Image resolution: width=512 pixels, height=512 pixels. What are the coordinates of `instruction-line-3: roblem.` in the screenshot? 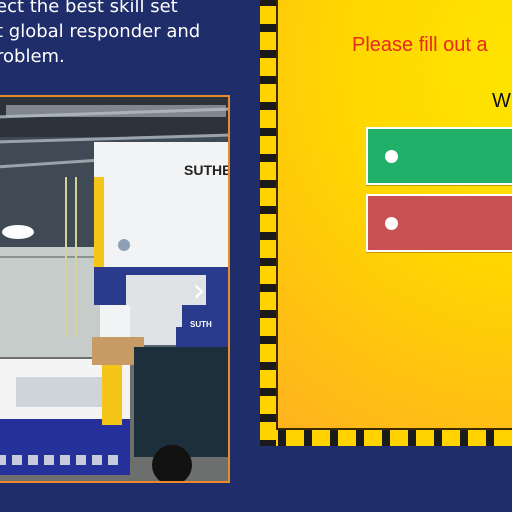 It's located at (32, 56).